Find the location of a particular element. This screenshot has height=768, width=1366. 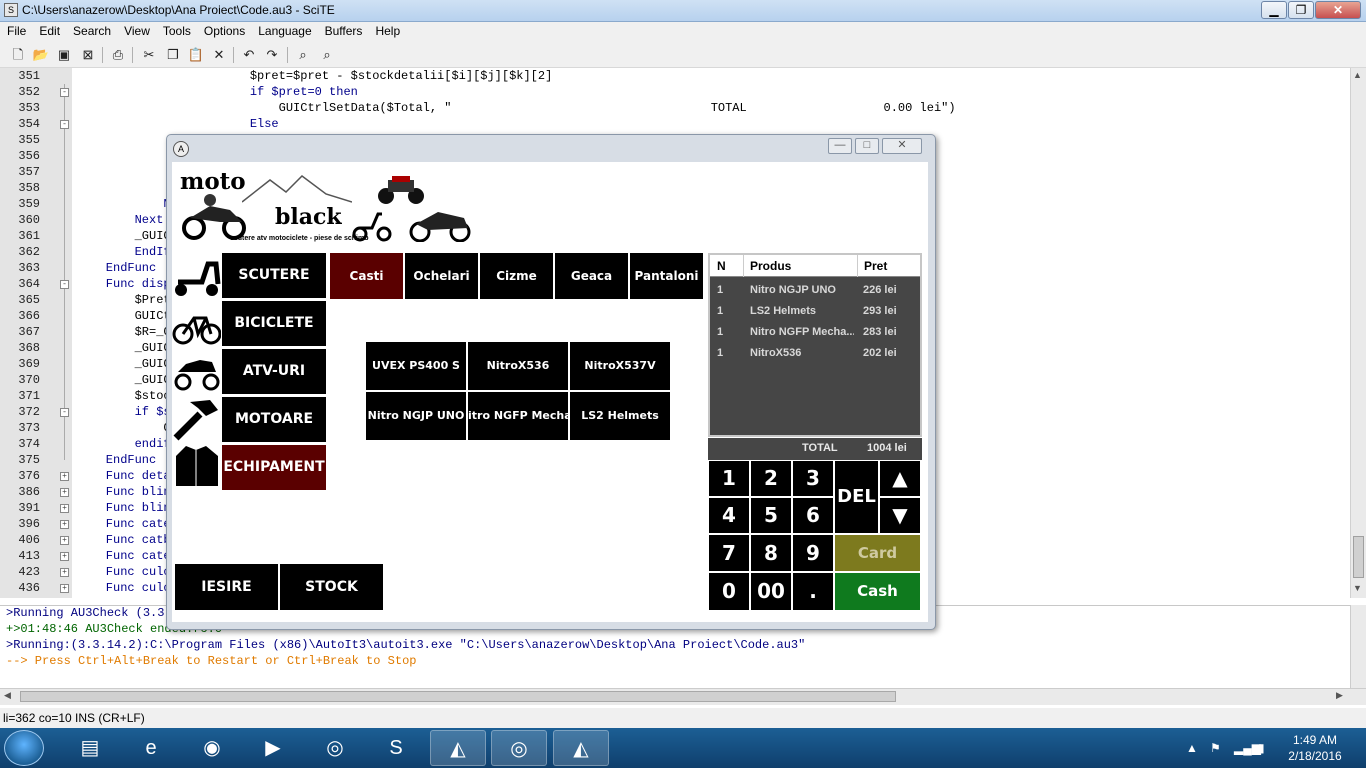

save-icon: ▣ is located at coordinates (64, 55).